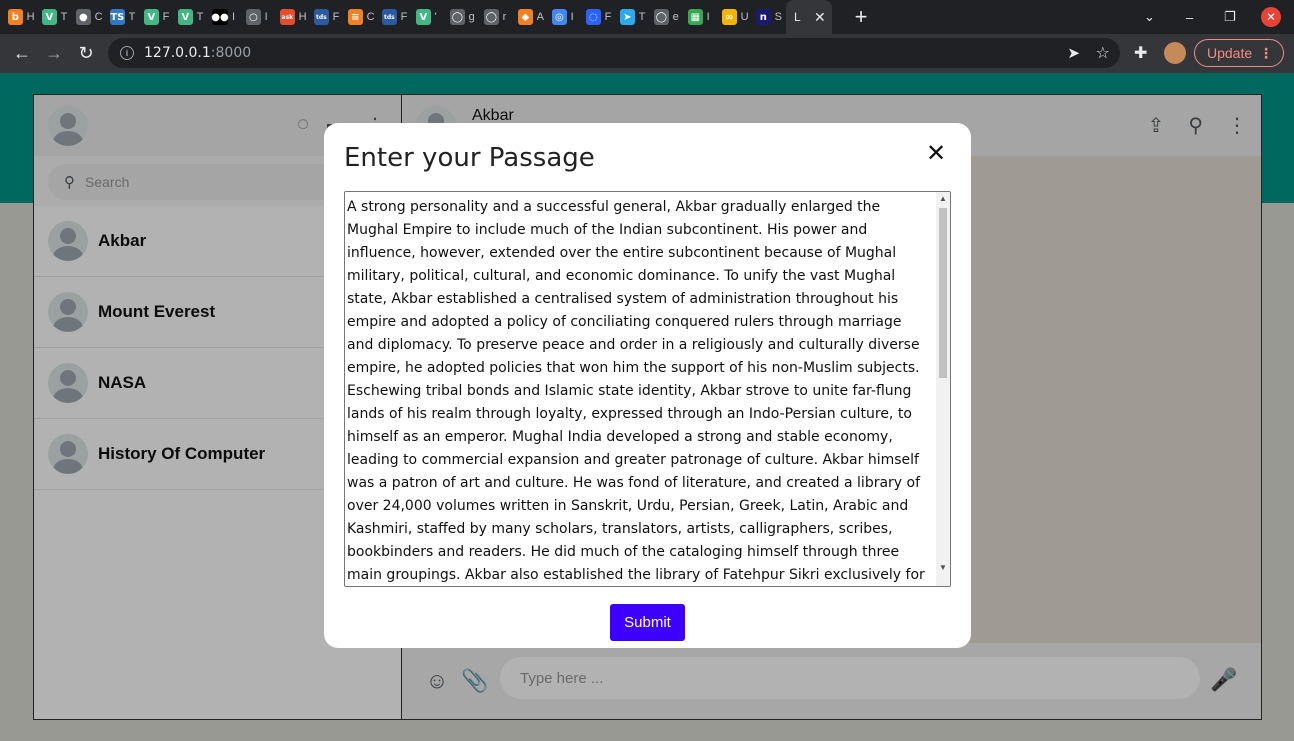 This screenshot has width=1294, height=741. Describe the element at coordinates (936, 154) in the screenshot. I see `close-modal-button: ✕` at that location.